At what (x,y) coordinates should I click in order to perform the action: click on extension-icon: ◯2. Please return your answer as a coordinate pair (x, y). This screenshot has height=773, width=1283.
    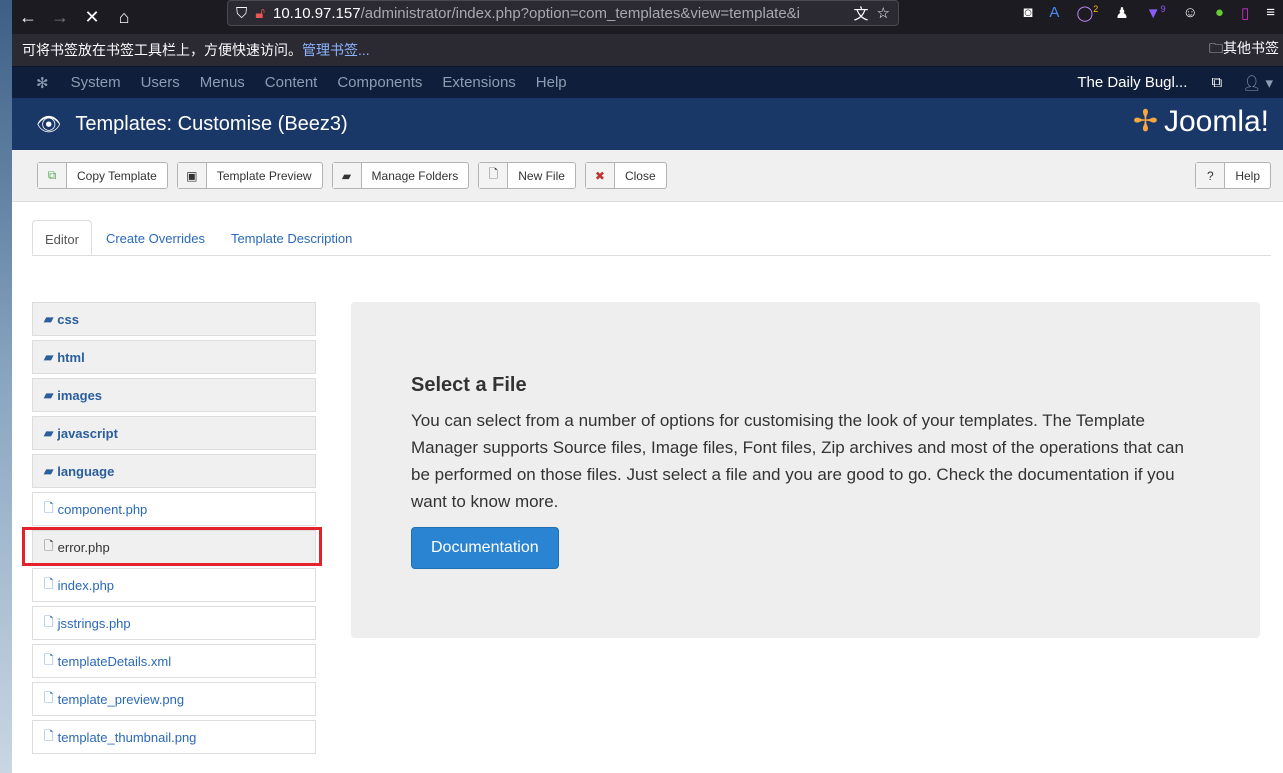
    Looking at the image, I should click on (1087, 13).